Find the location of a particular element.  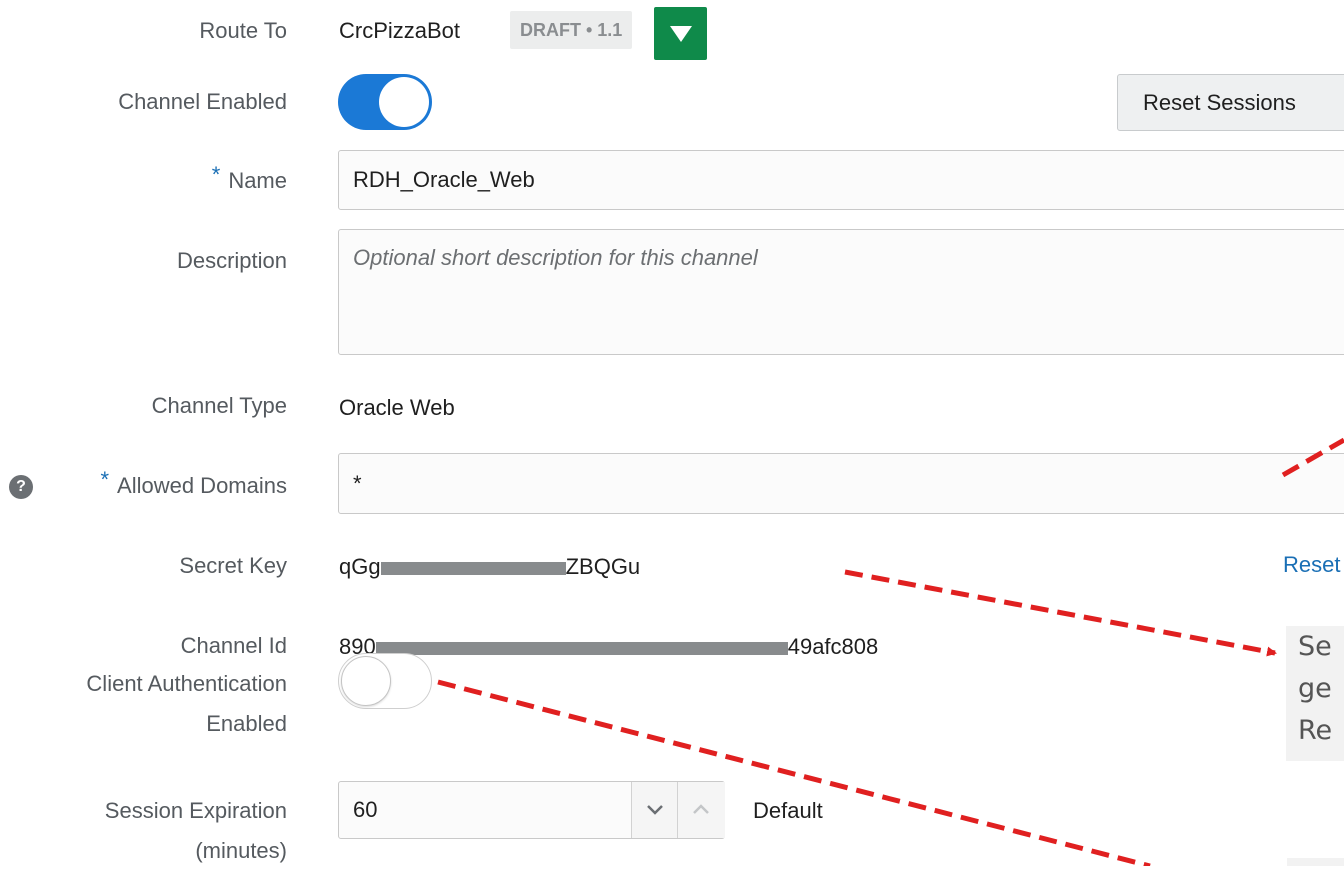

annotation-arrow-secret-key is located at coordinates (1060, 613).